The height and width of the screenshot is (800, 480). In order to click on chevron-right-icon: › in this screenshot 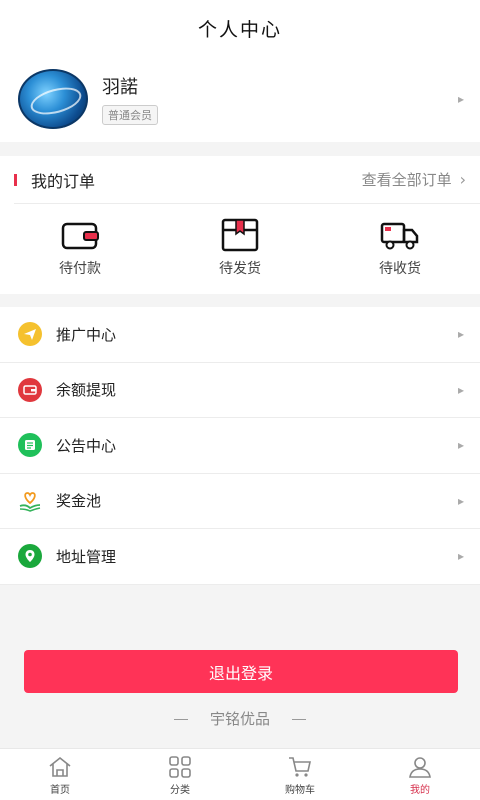, I will do `click(462, 179)`.